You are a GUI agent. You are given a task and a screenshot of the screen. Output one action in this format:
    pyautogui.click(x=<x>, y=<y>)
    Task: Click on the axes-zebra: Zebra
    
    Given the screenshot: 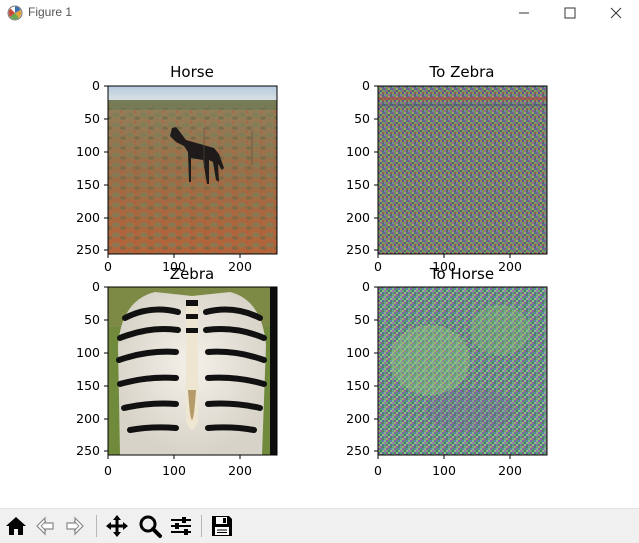 What is the action you would take?
    pyautogui.click(x=192, y=360)
    